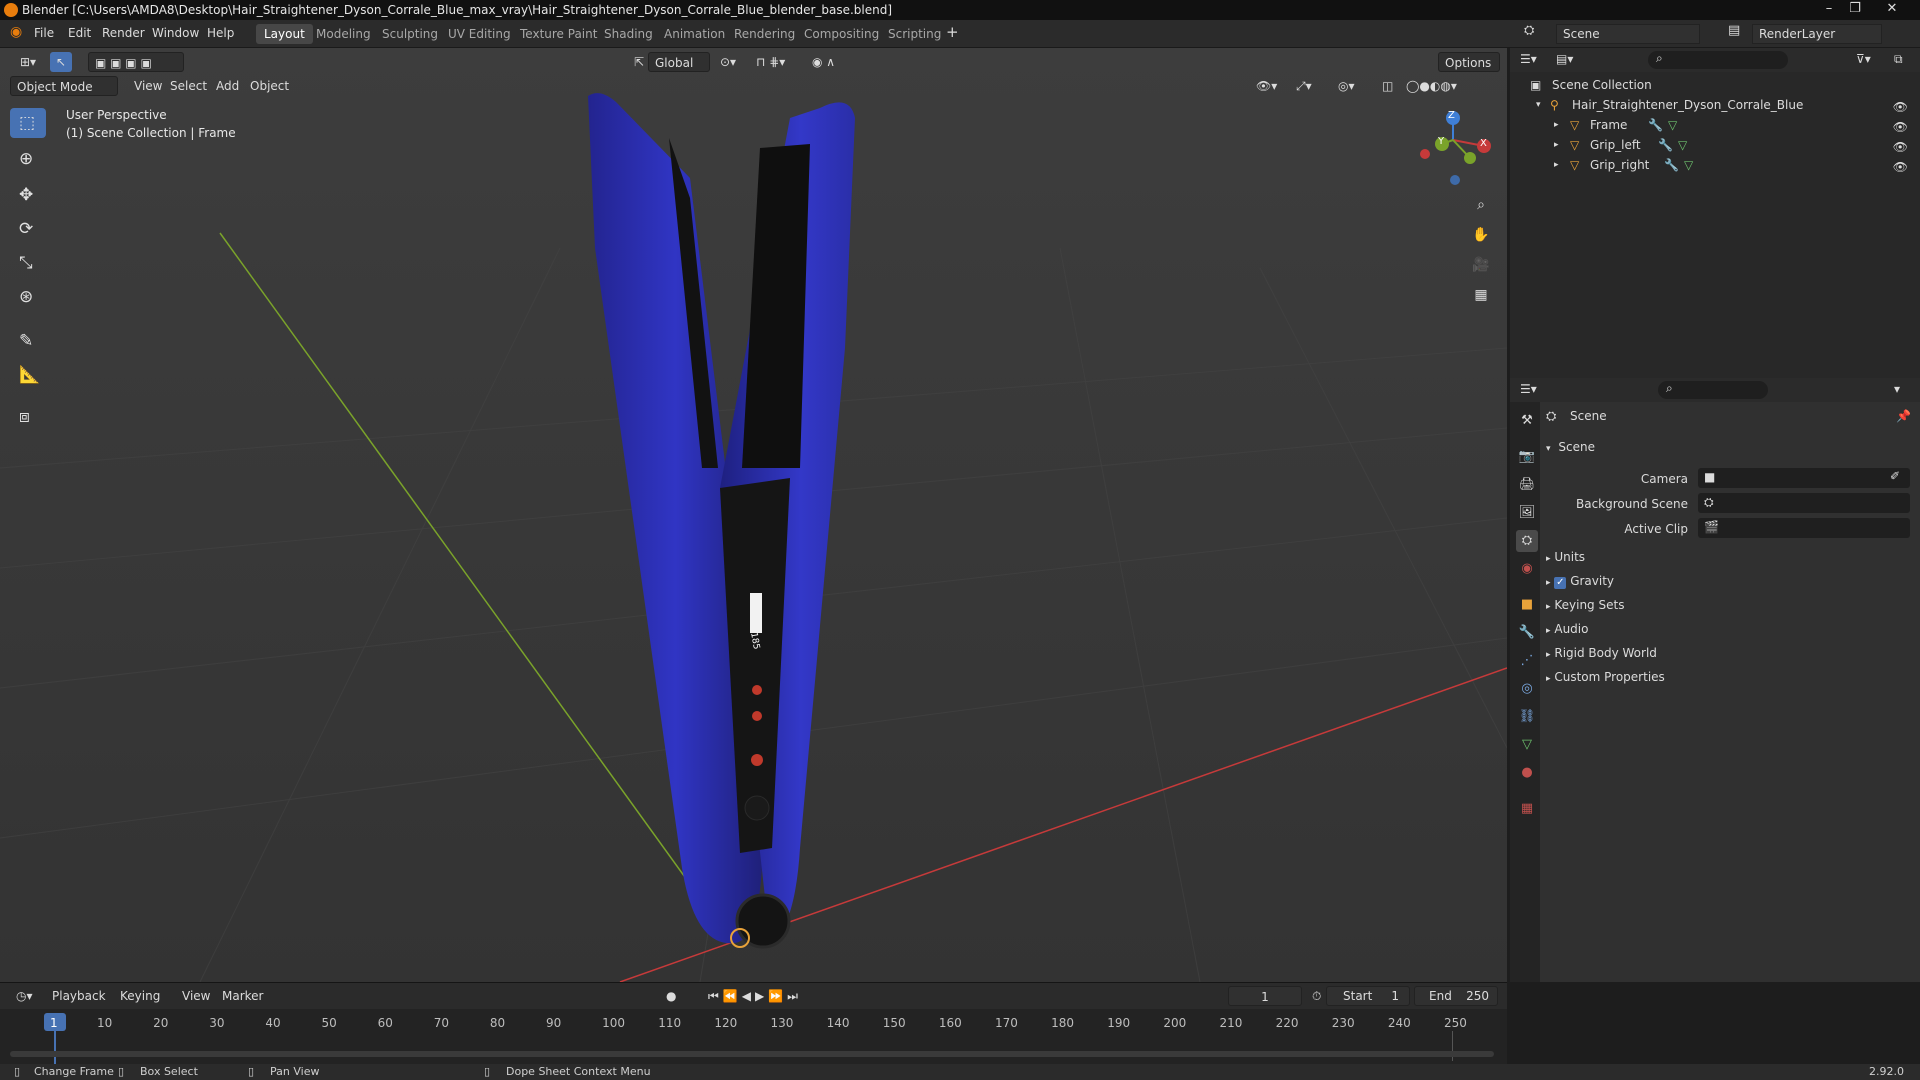 The height and width of the screenshot is (1080, 1920). What do you see at coordinates (16, 32) in the screenshot?
I see `blender-menu-icon: ◉` at bounding box center [16, 32].